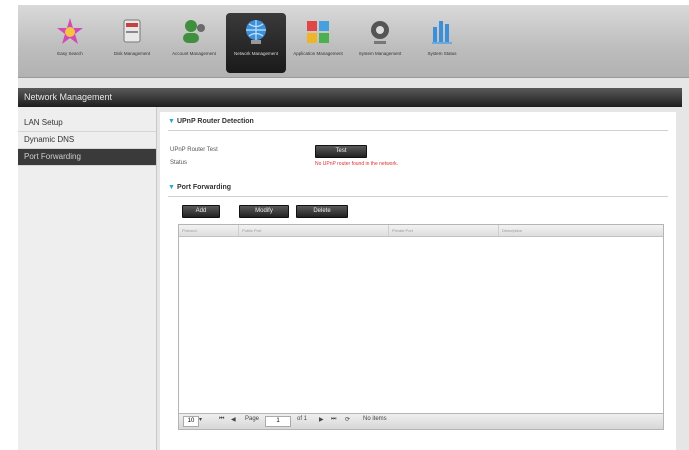 This screenshot has width=689, height=450. What do you see at coordinates (333, 419) in the screenshot?
I see `last-page-icon: ⏭` at bounding box center [333, 419].